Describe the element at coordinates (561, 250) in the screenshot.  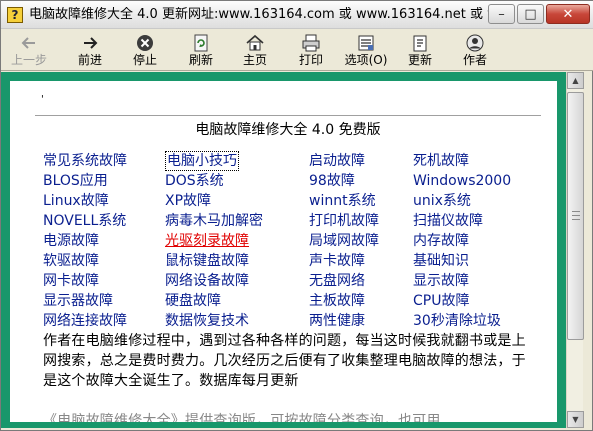
I see `frame-border-right` at that location.